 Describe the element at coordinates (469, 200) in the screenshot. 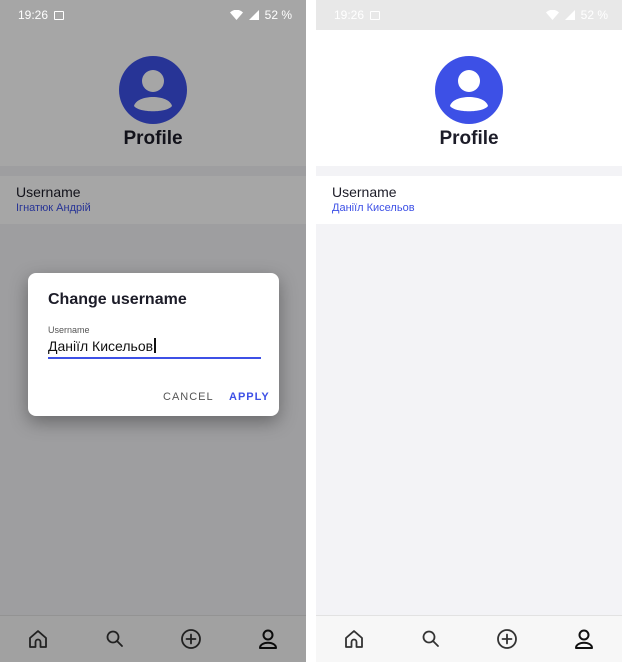

I see `username-row: Username Даніїл Кисельов` at that location.